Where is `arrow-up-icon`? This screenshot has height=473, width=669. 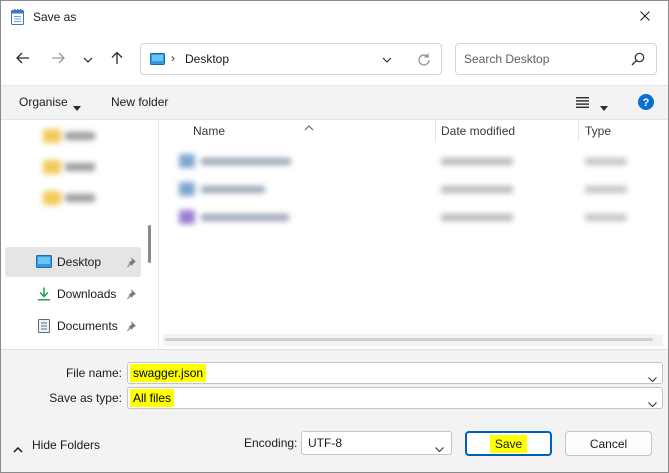
arrow-up-icon is located at coordinates (117, 59).